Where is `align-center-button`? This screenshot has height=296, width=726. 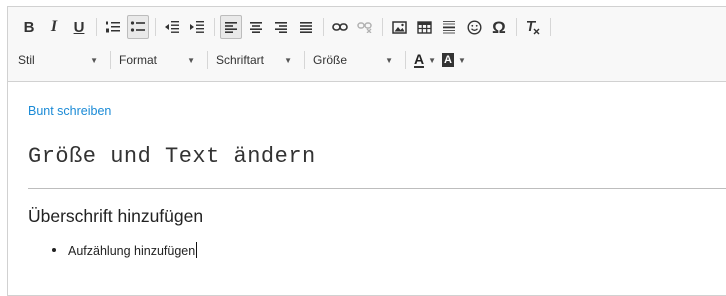 align-center-button is located at coordinates (256, 27).